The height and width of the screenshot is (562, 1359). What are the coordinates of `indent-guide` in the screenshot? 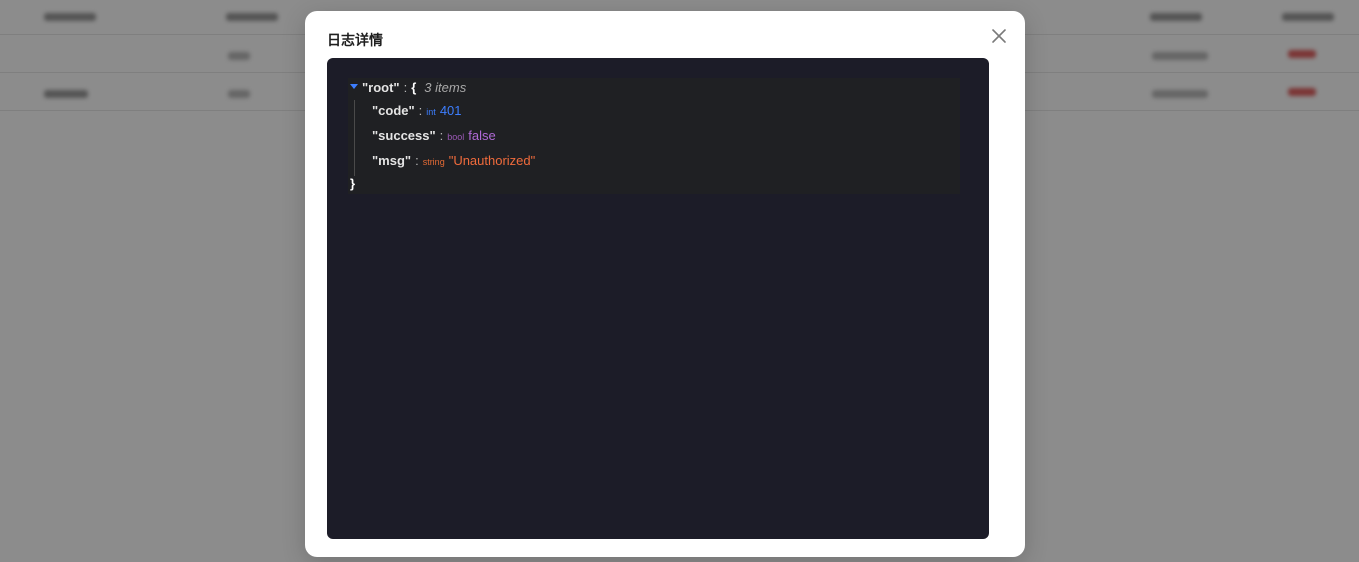 It's located at (354, 138).